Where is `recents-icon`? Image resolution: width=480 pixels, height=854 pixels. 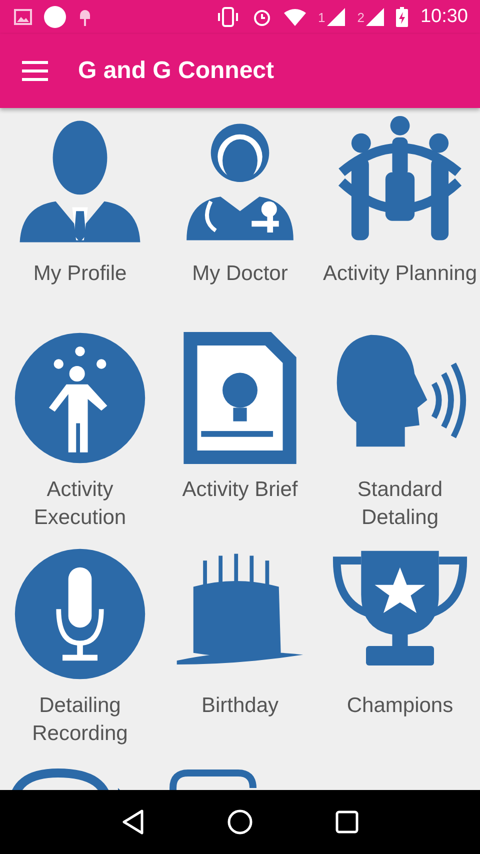
recents-icon is located at coordinates (347, 822).